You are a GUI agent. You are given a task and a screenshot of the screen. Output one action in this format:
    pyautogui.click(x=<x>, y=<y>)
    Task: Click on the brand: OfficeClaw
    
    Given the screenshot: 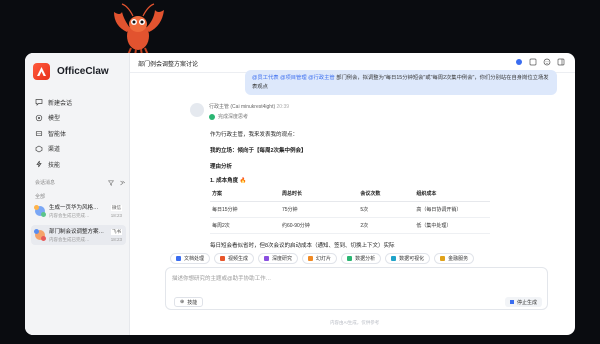 What is the action you would take?
    pyautogui.click(x=71, y=71)
    